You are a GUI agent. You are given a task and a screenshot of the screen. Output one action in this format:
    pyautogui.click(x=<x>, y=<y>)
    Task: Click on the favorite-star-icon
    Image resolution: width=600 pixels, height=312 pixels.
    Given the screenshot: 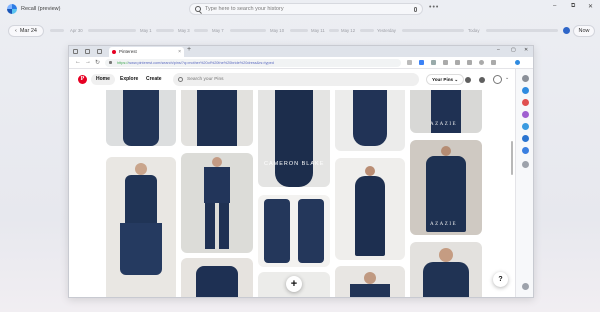 What is the action you would take?
    pyautogui.click(x=433, y=62)
    